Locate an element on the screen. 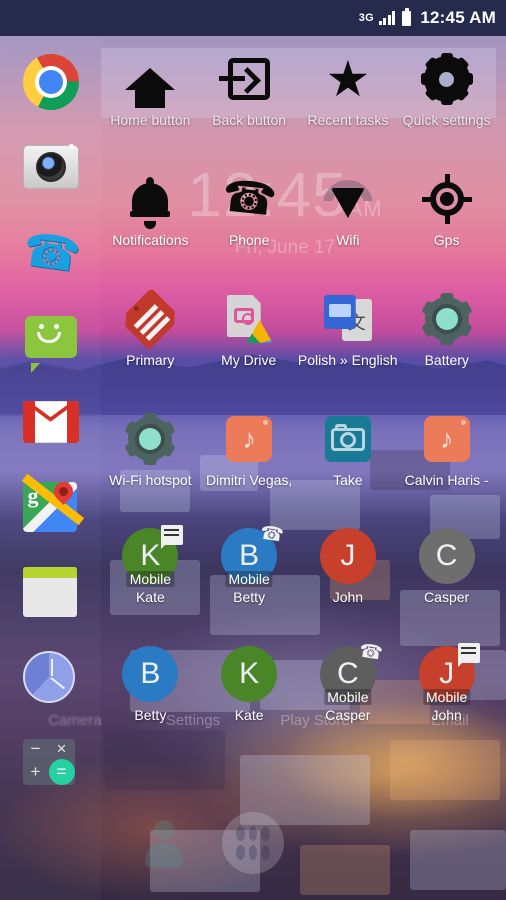  avatar: J Mobile is located at coordinates (449, 674).